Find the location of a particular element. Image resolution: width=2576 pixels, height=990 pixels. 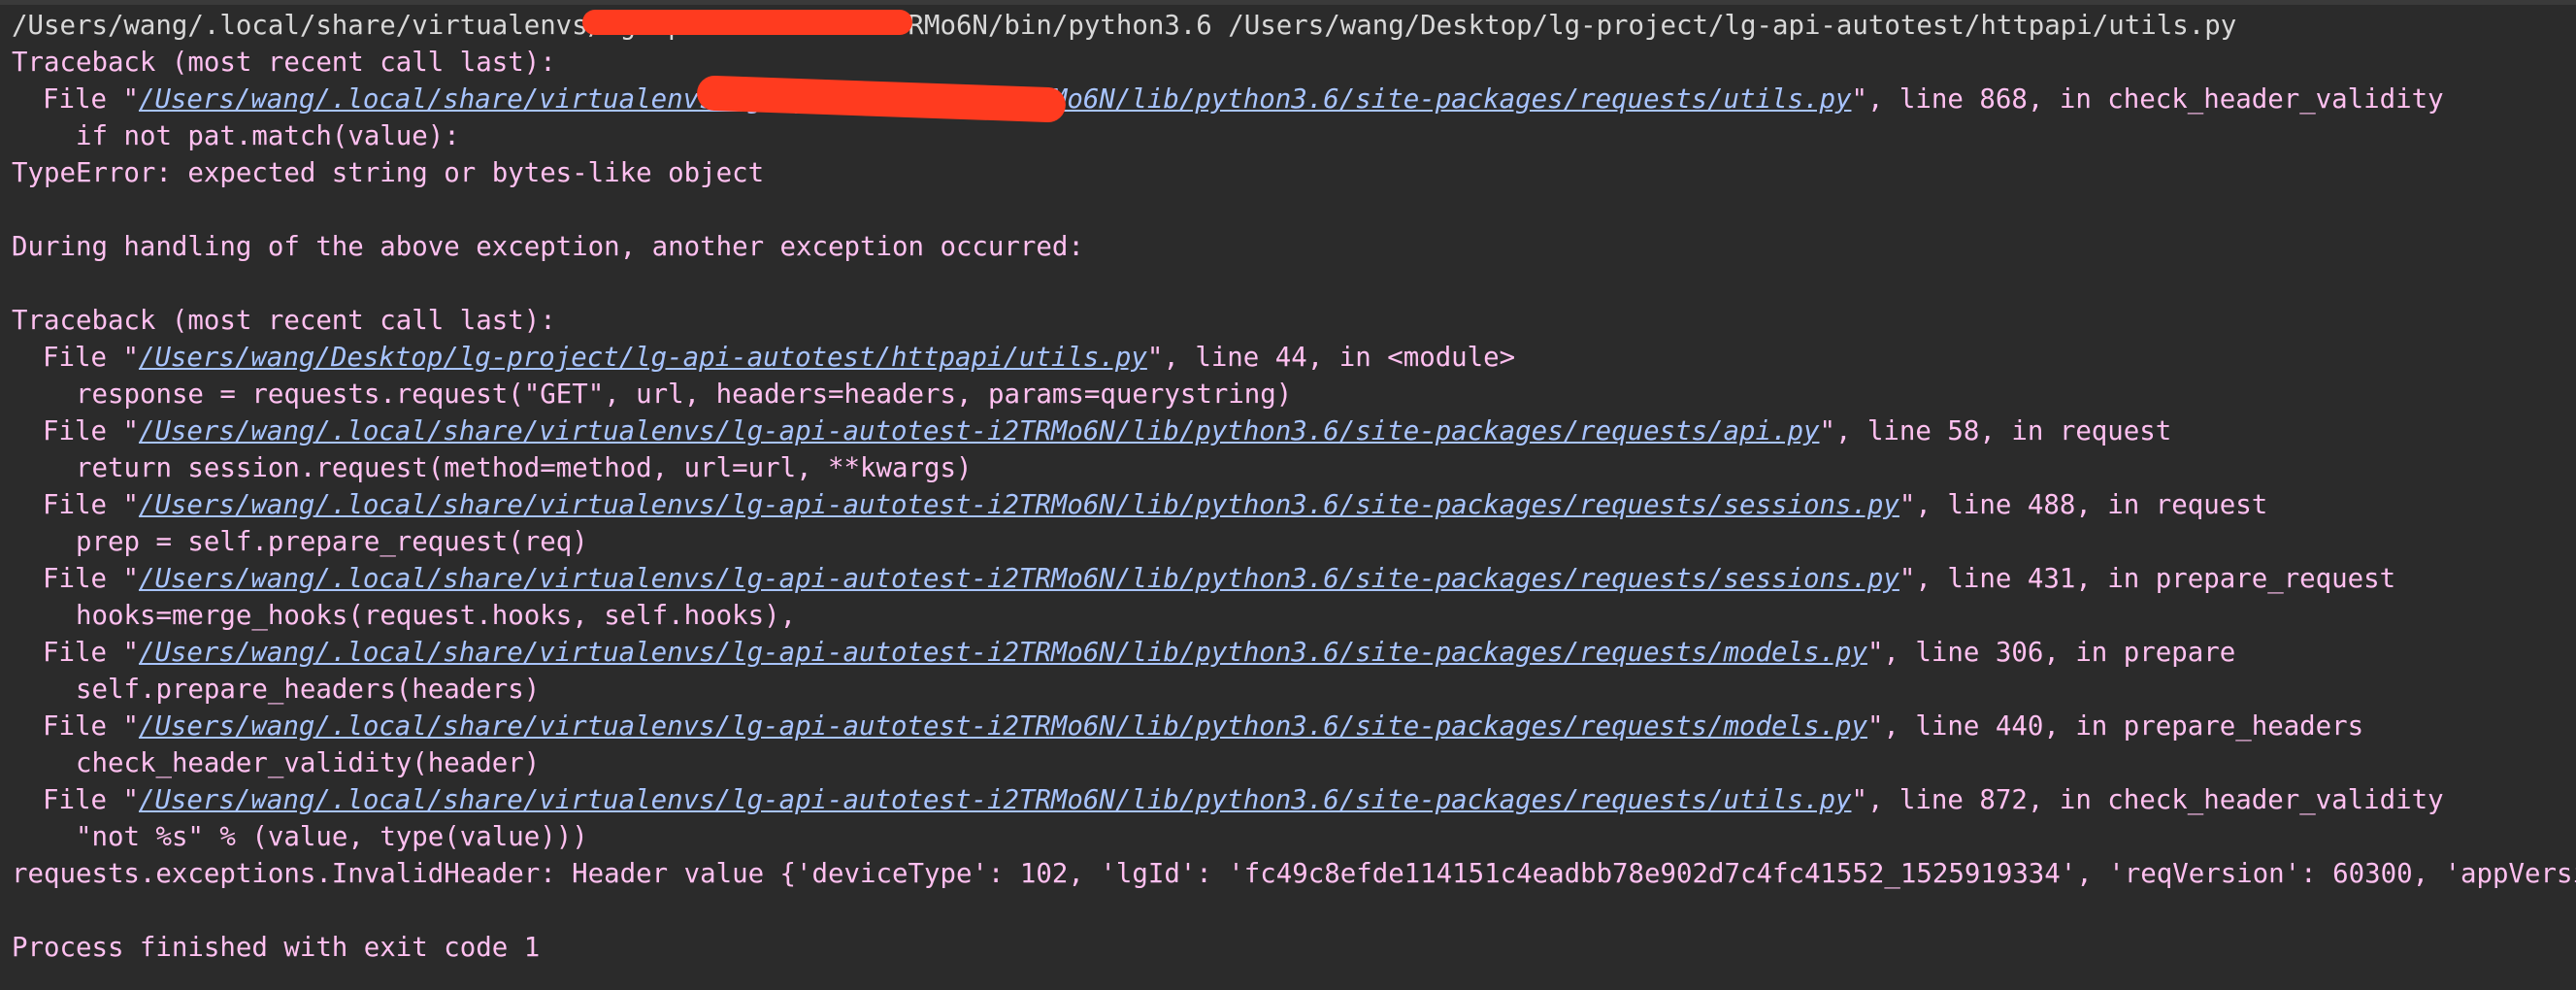

frame-suffix: ", line 488, in request is located at coordinates (2083, 505).